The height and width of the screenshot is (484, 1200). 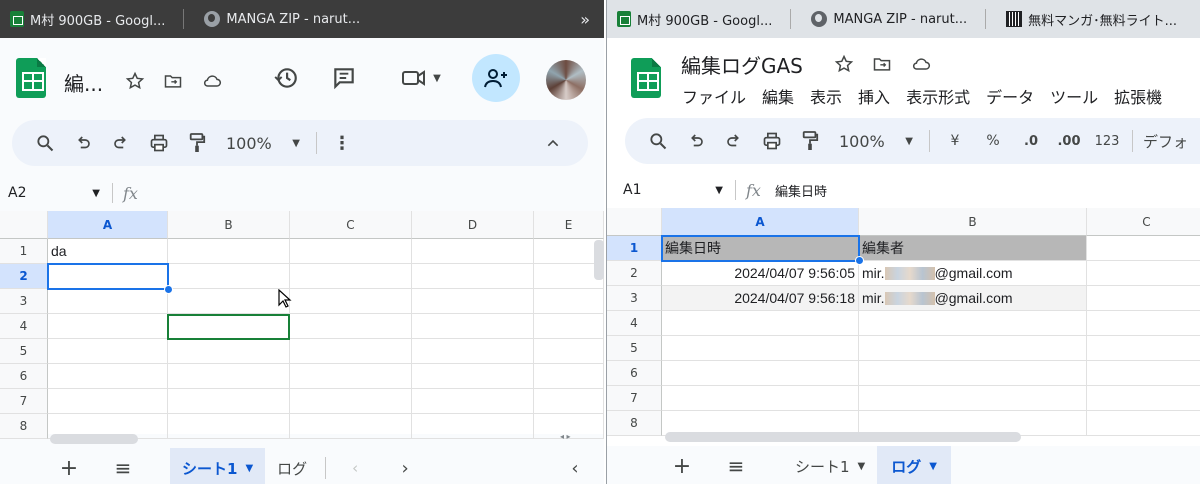 What do you see at coordinates (378, 193) in the screenshot?
I see `formula-input` at bounding box center [378, 193].